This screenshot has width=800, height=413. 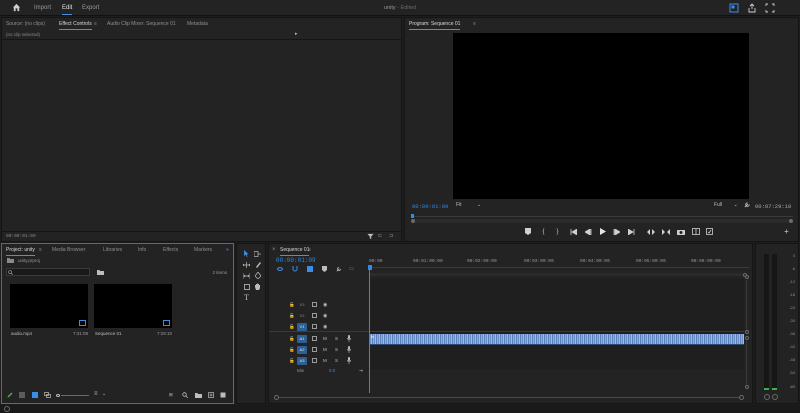 What do you see at coordinates (468, 205) in the screenshot?
I see `fit-select: Fit ⌄` at bounding box center [468, 205].